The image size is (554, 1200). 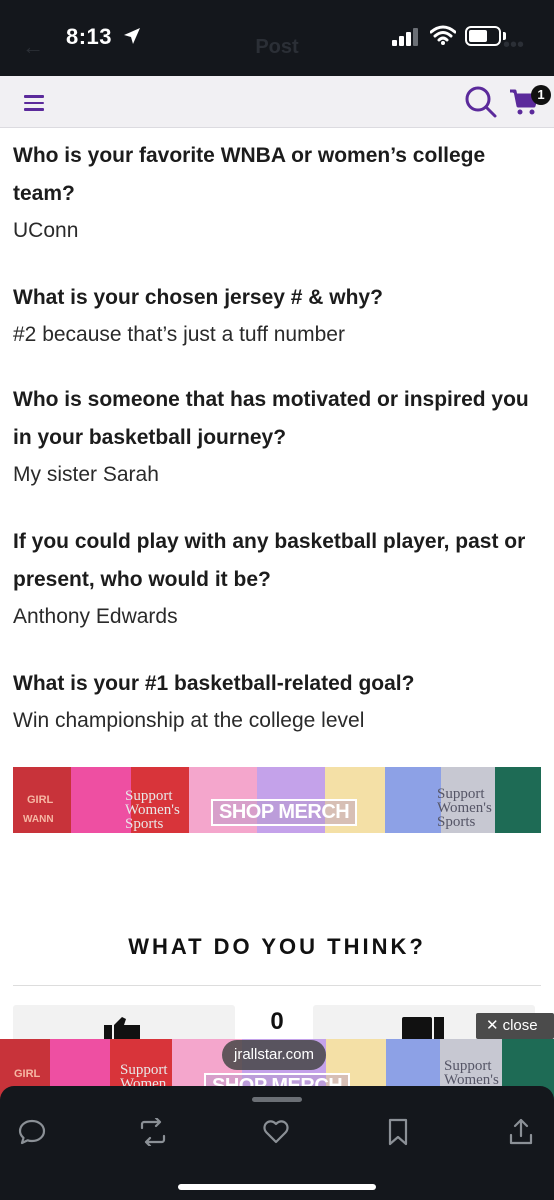 I want to click on merch-text: WANN, so click(x=38, y=819).